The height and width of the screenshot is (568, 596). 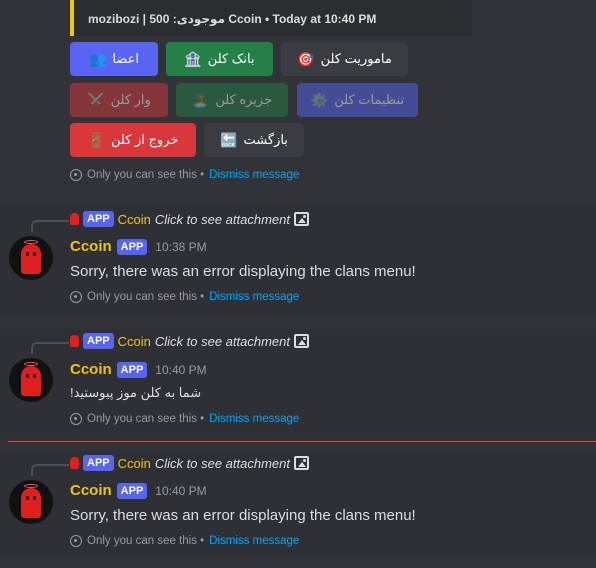 I want to click on clan-settings-button: تنظیمات کلن ⚙️, so click(x=357, y=100).